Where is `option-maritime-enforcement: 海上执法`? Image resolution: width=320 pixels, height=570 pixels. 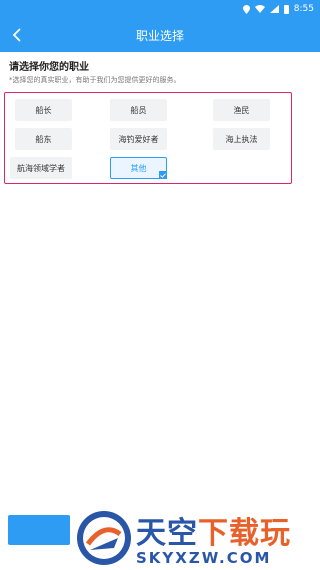
option-maritime-enforcement: 海上执法 is located at coordinates (241, 139).